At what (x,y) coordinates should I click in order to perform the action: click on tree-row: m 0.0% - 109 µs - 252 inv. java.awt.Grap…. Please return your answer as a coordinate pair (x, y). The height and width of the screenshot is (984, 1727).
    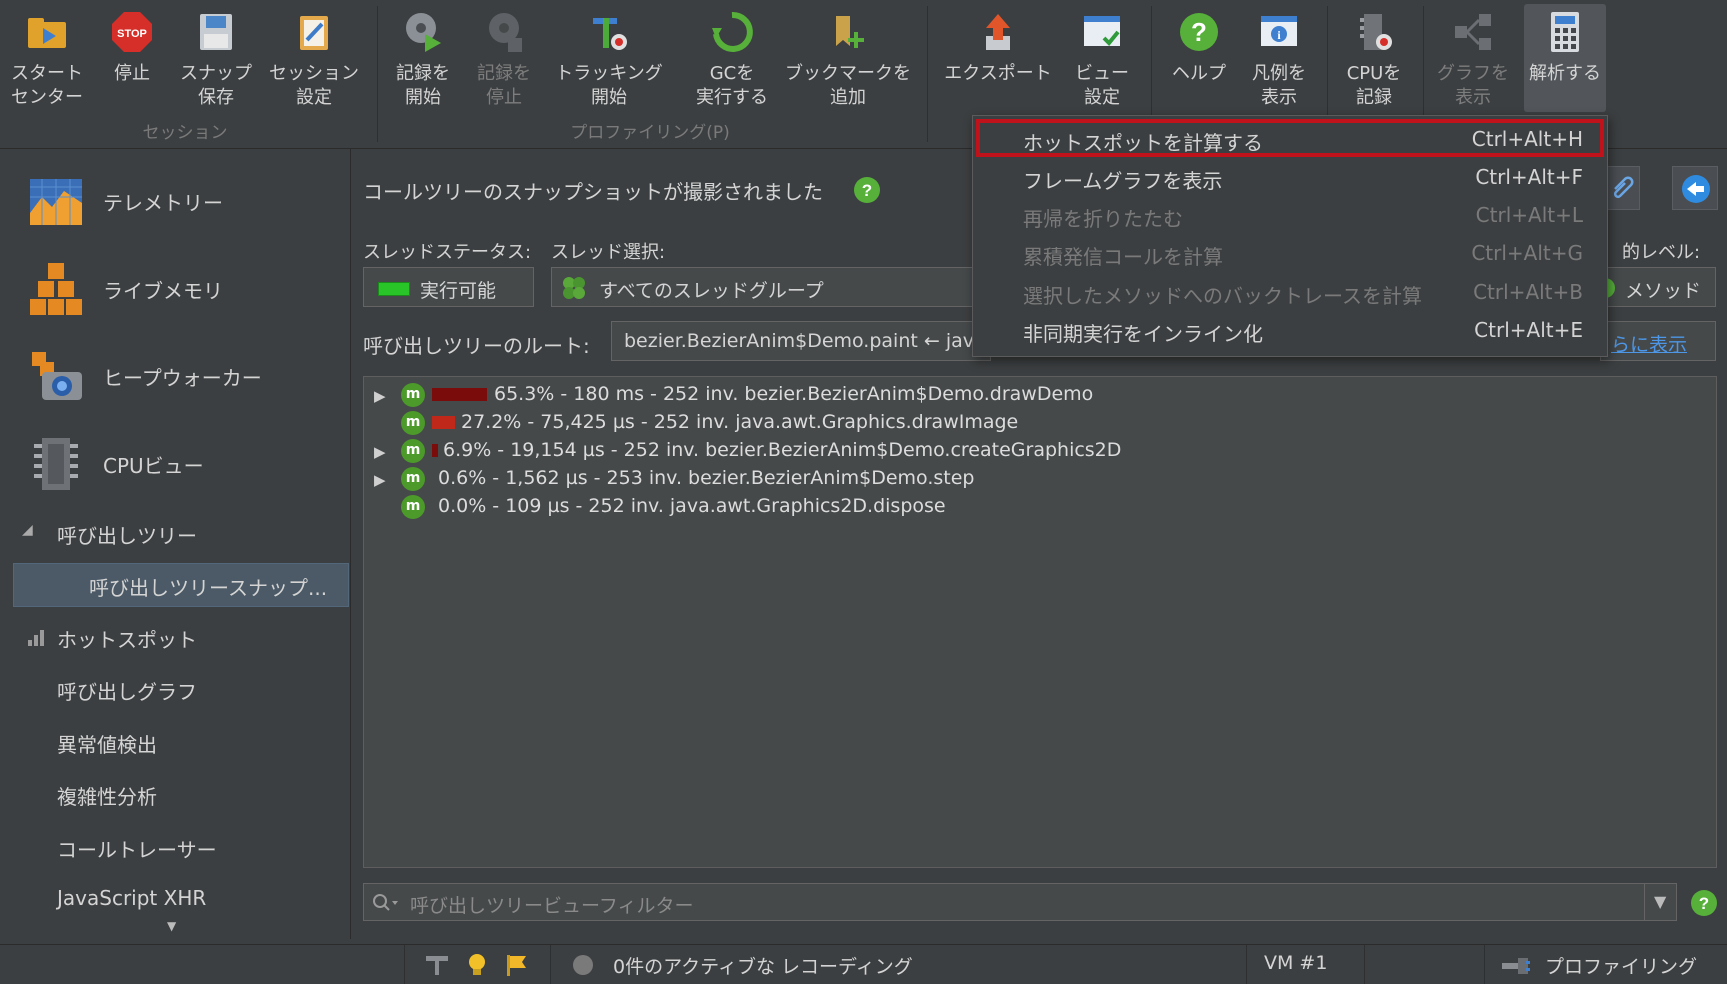
    Looking at the image, I should click on (914, 507).